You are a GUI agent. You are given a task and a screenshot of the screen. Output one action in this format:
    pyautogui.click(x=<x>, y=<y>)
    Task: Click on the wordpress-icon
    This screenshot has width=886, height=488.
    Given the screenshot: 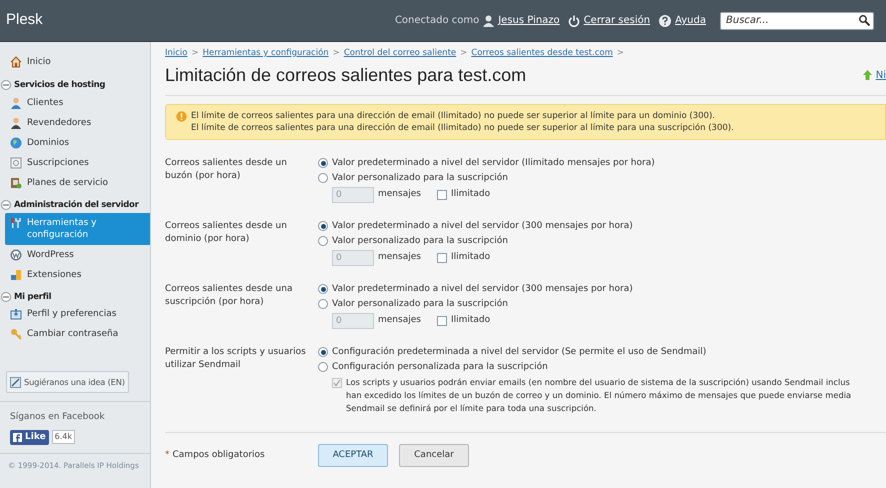 What is the action you would take?
    pyautogui.click(x=16, y=254)
    